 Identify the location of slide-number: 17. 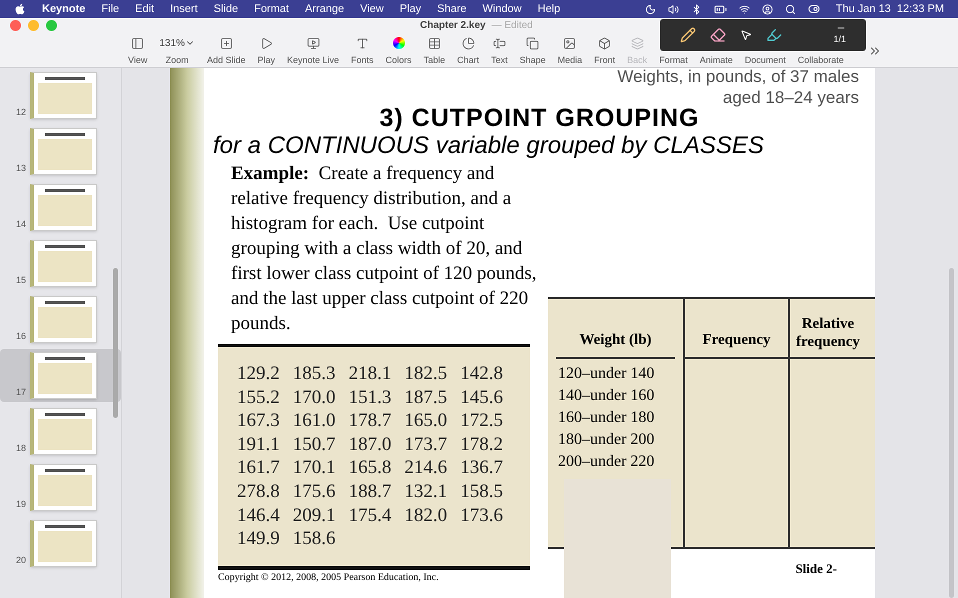
(20, 392).